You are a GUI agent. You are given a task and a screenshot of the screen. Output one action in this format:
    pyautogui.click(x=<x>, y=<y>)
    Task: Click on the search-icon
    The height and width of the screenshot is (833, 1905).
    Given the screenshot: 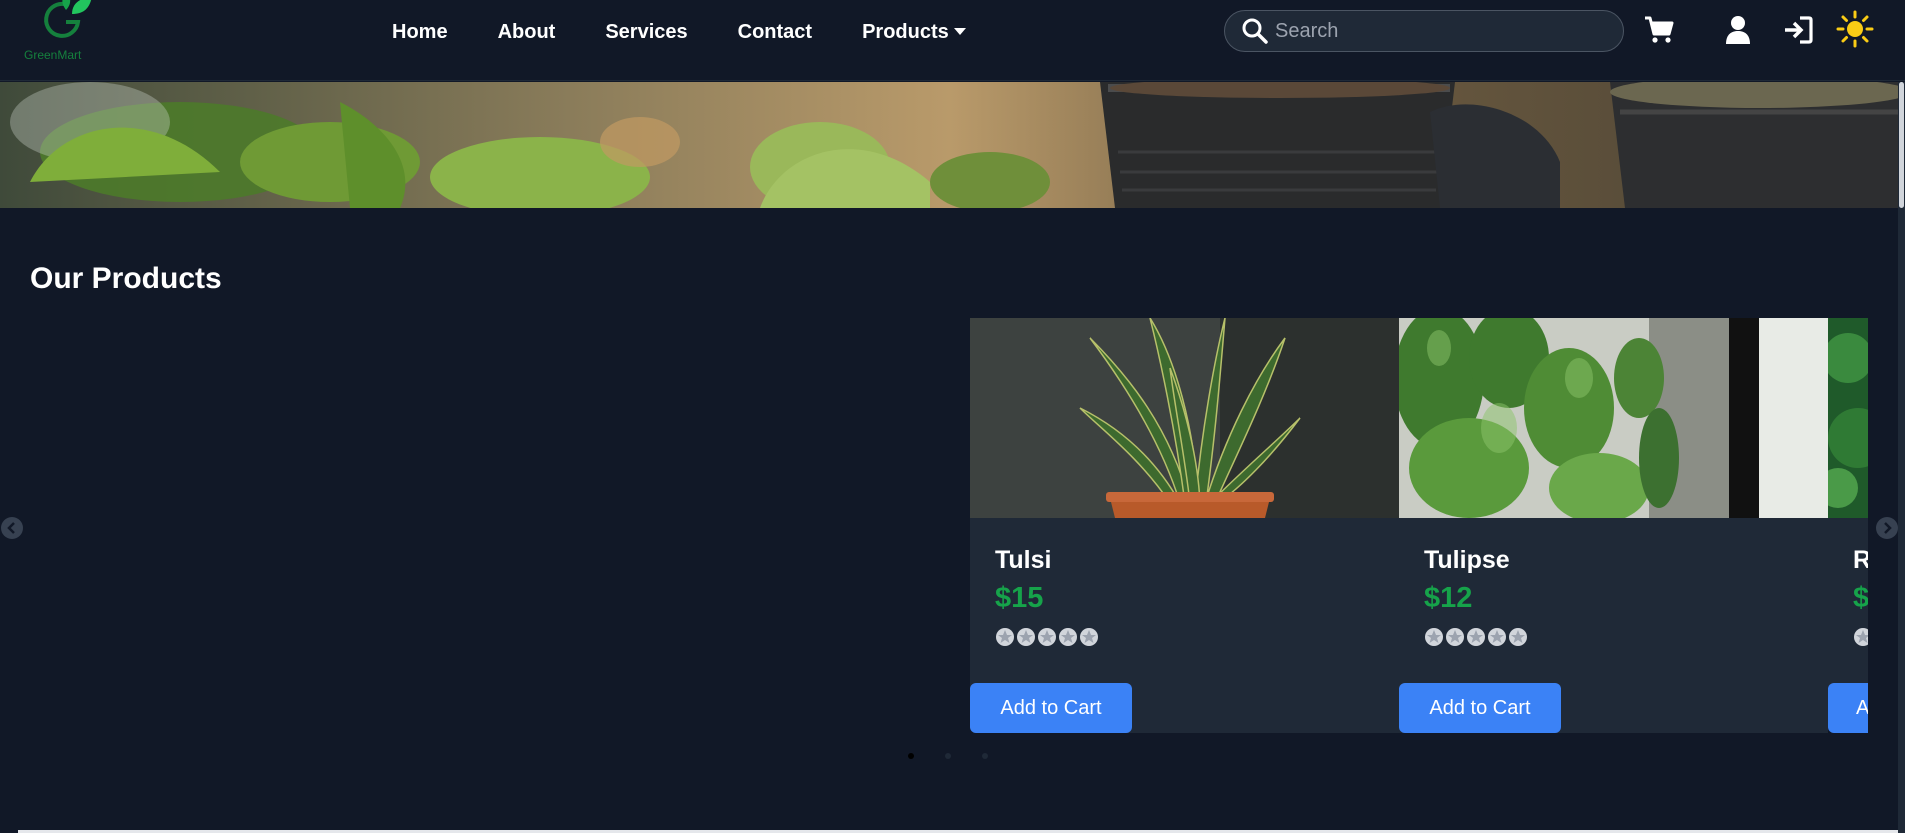 What is the action you would take?
    pyautogui.click(x=1255, y=31)
    